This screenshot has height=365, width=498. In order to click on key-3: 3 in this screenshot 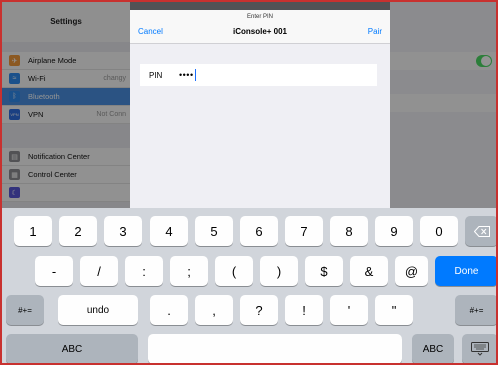, I will do `click(123, 231)`.